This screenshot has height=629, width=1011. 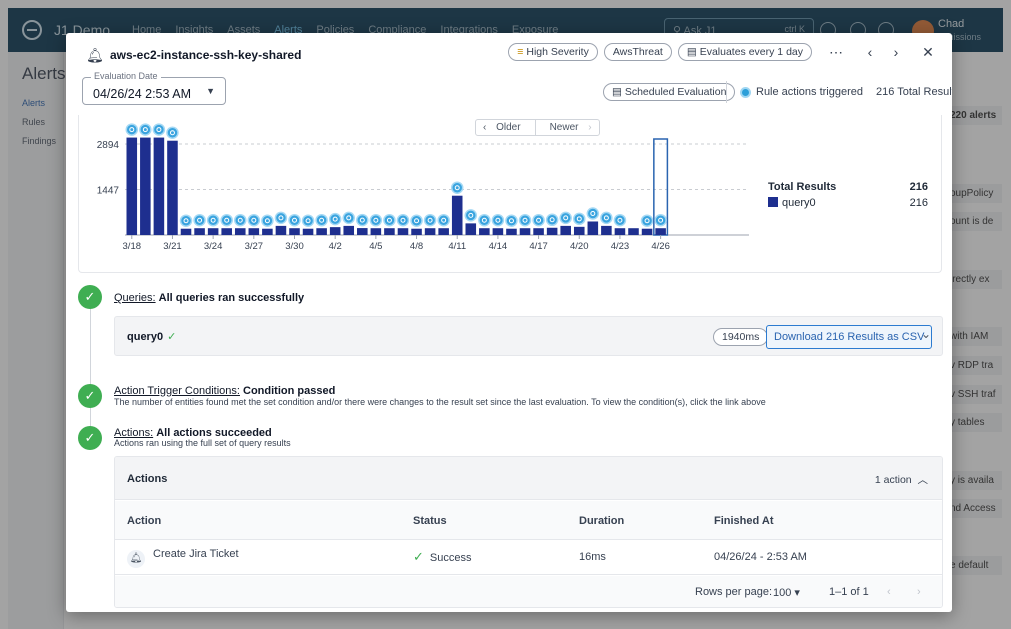 I want to click on column-header-finished-at: Finished At, so click(x=743, y=521).